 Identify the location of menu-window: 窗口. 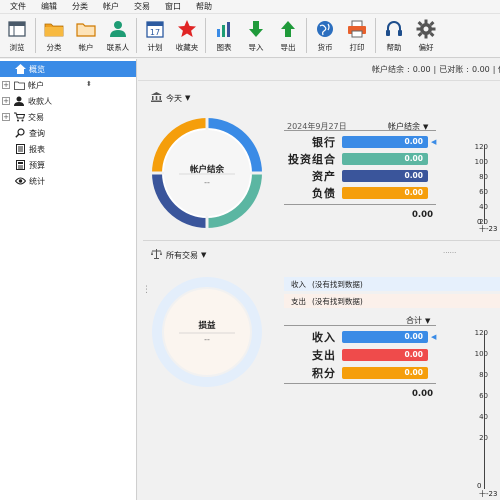
(174, 6).